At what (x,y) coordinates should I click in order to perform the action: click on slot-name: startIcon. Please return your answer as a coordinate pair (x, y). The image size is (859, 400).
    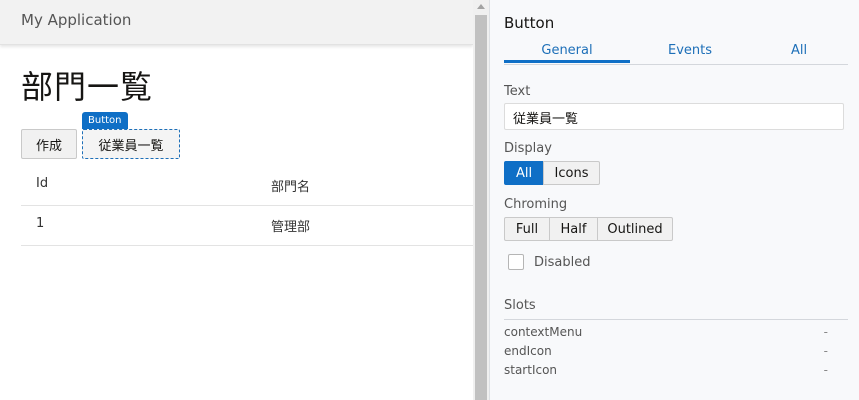
    Looking at the image, I should click on (531, 370).